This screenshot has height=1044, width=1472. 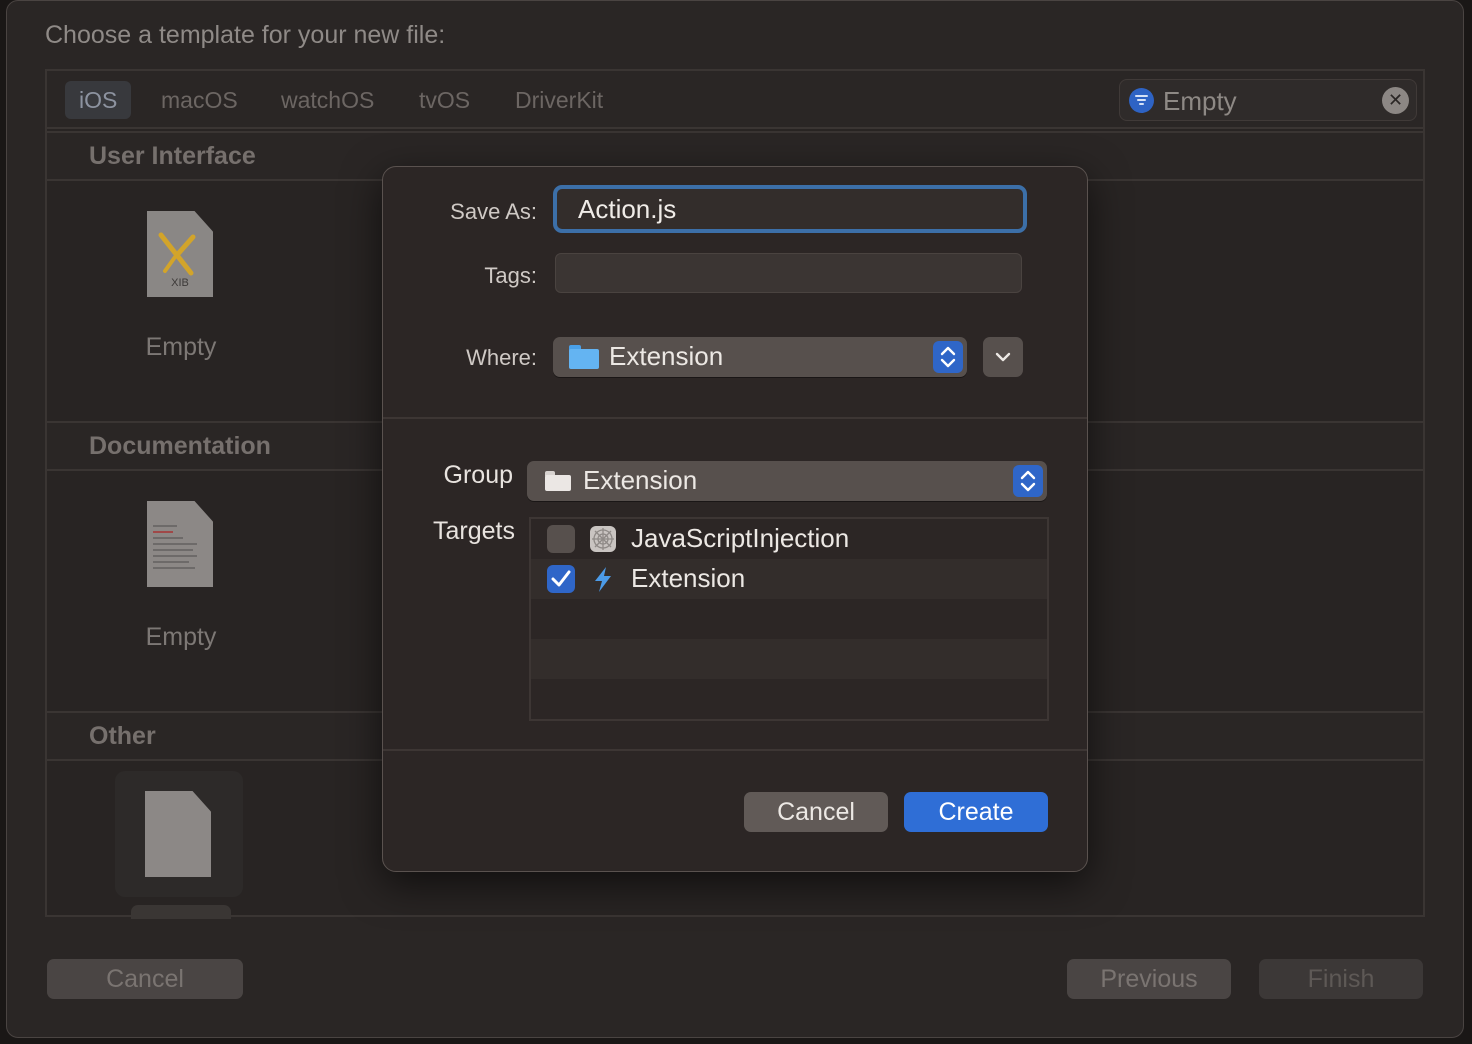 What do you see at coordinates (327, 100) in the screenshot?
I see `tab-watchos: watchOS` at bounding box center [327, 100].